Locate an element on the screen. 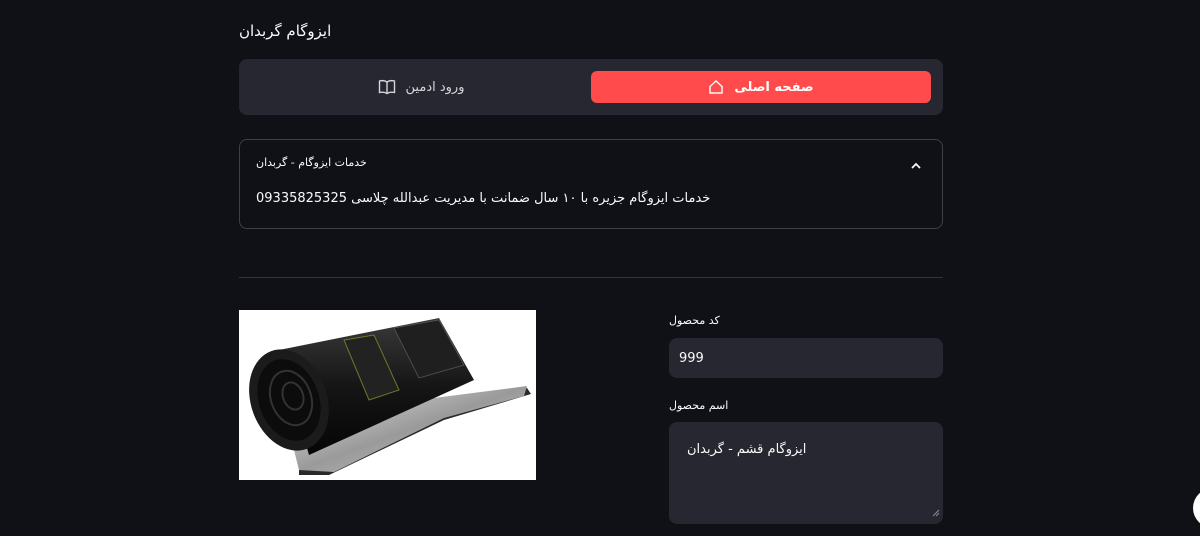 The height and width of the screenshot is (536, 1200). product-name-textarea: ایزوگام قشم - گربدان is located at coordinates (806, 473).